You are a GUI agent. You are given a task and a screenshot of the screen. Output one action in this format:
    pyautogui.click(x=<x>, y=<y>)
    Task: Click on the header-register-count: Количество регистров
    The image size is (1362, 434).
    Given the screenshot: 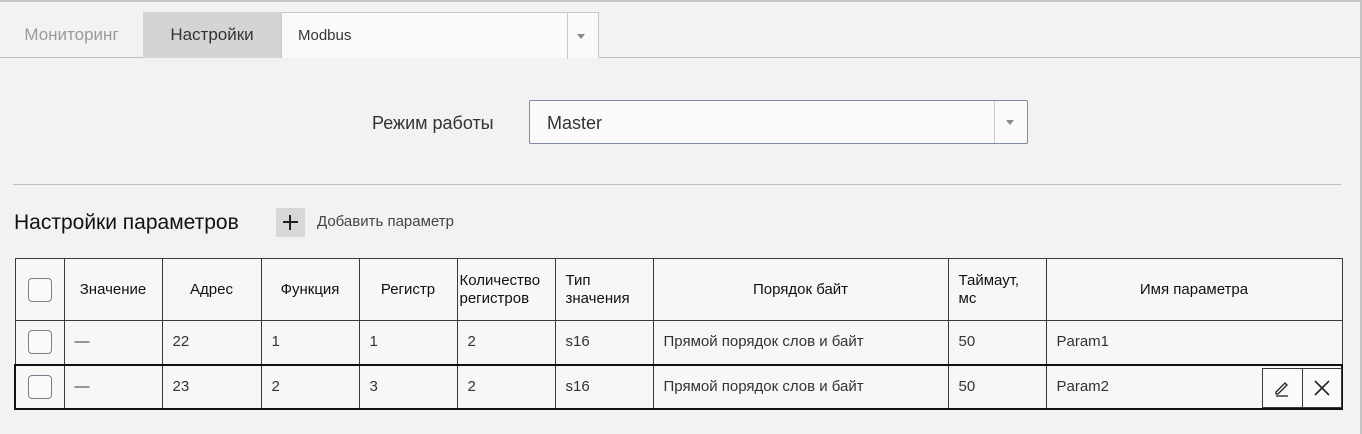 What is the action you would take?
    pyautogui.click(x=506, y=289)
    